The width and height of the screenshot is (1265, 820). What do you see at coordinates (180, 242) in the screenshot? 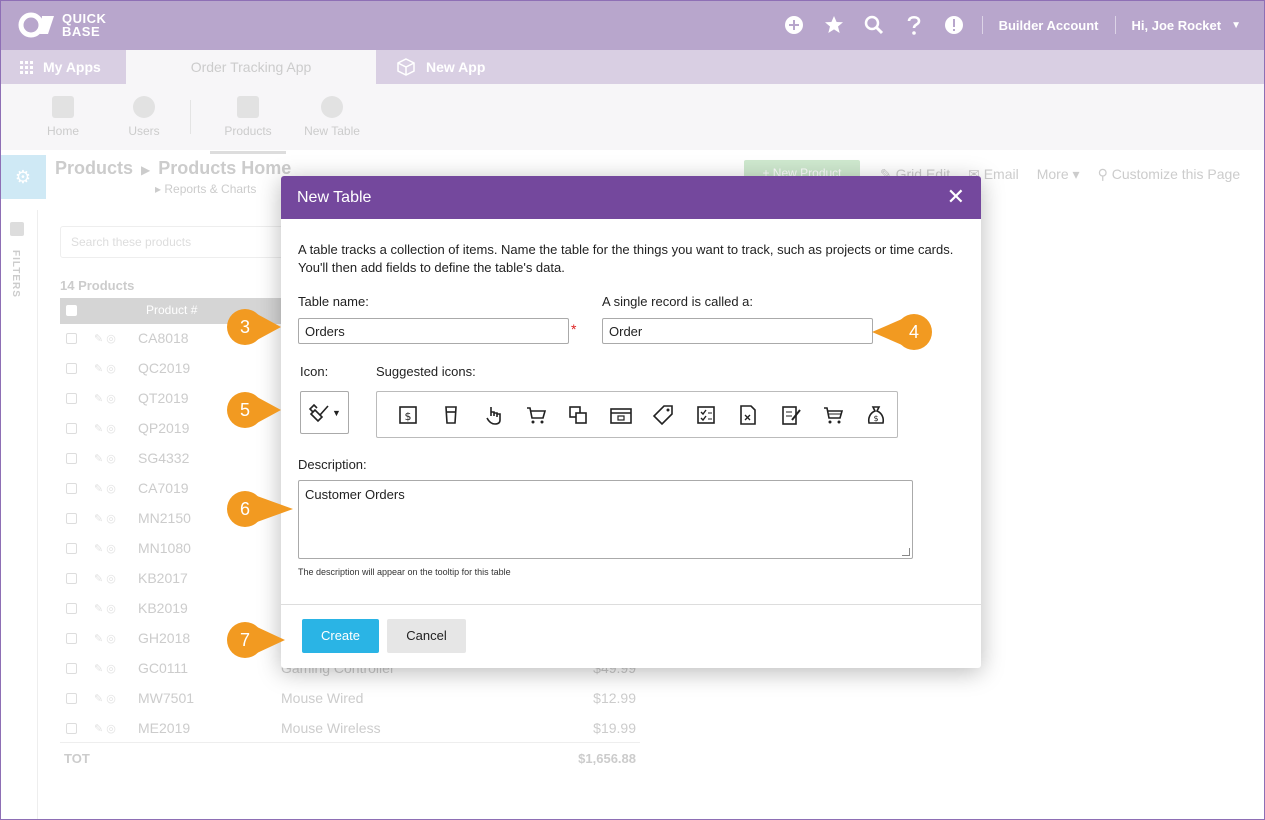
I see `search-products-input: Search these products` at bounding box center [180, 242].